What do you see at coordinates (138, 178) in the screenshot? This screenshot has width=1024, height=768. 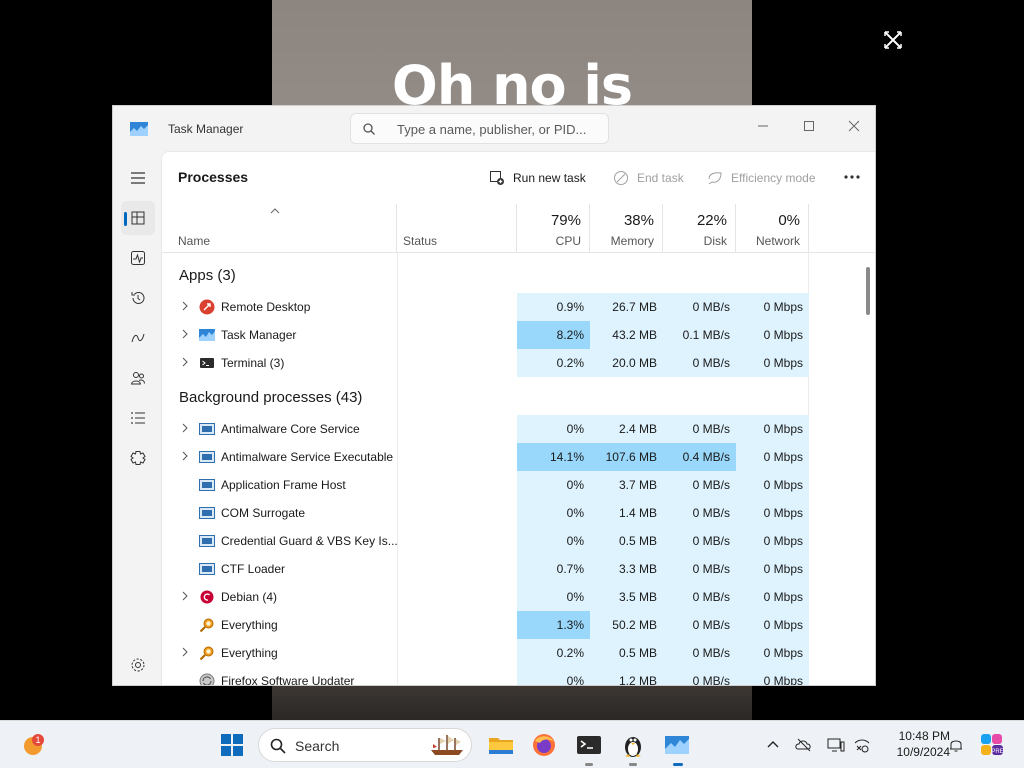 I see `nav-menu-button` at bounding box center [138, 178].